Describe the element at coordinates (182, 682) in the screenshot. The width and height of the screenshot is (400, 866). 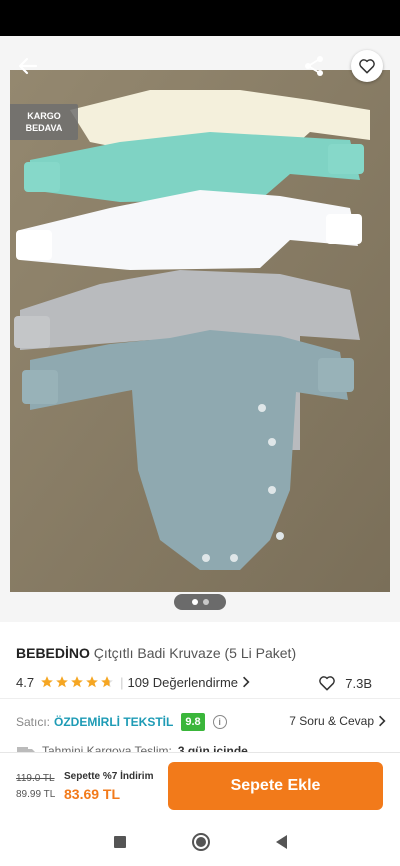
I see `review-count: 109 Değerlendirme` at that location.